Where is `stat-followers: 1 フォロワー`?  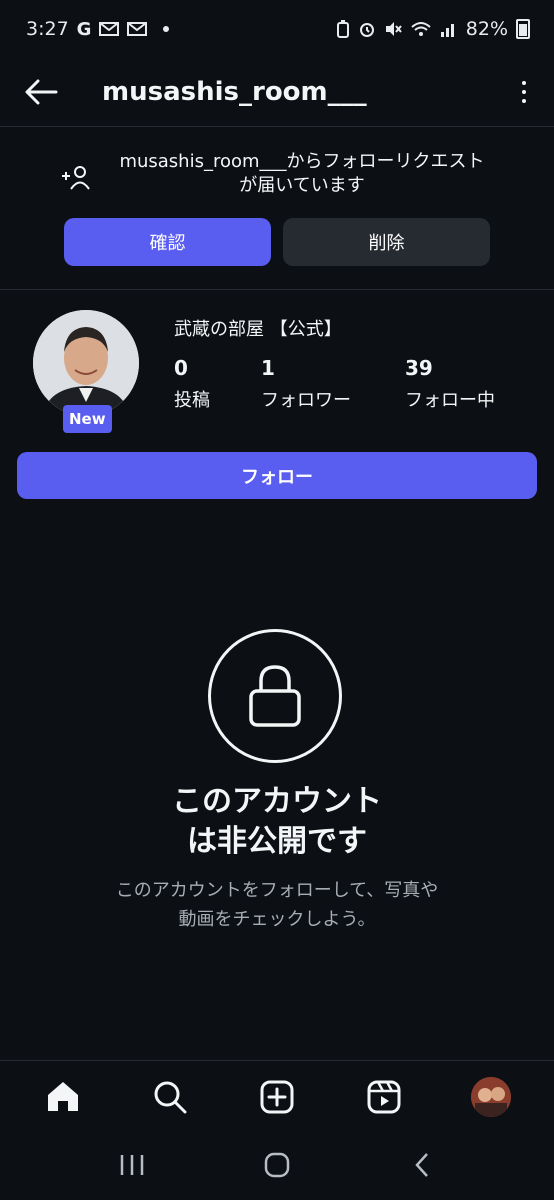
stat-followers: 1 フォロワー is located at coordinates (306, 384).